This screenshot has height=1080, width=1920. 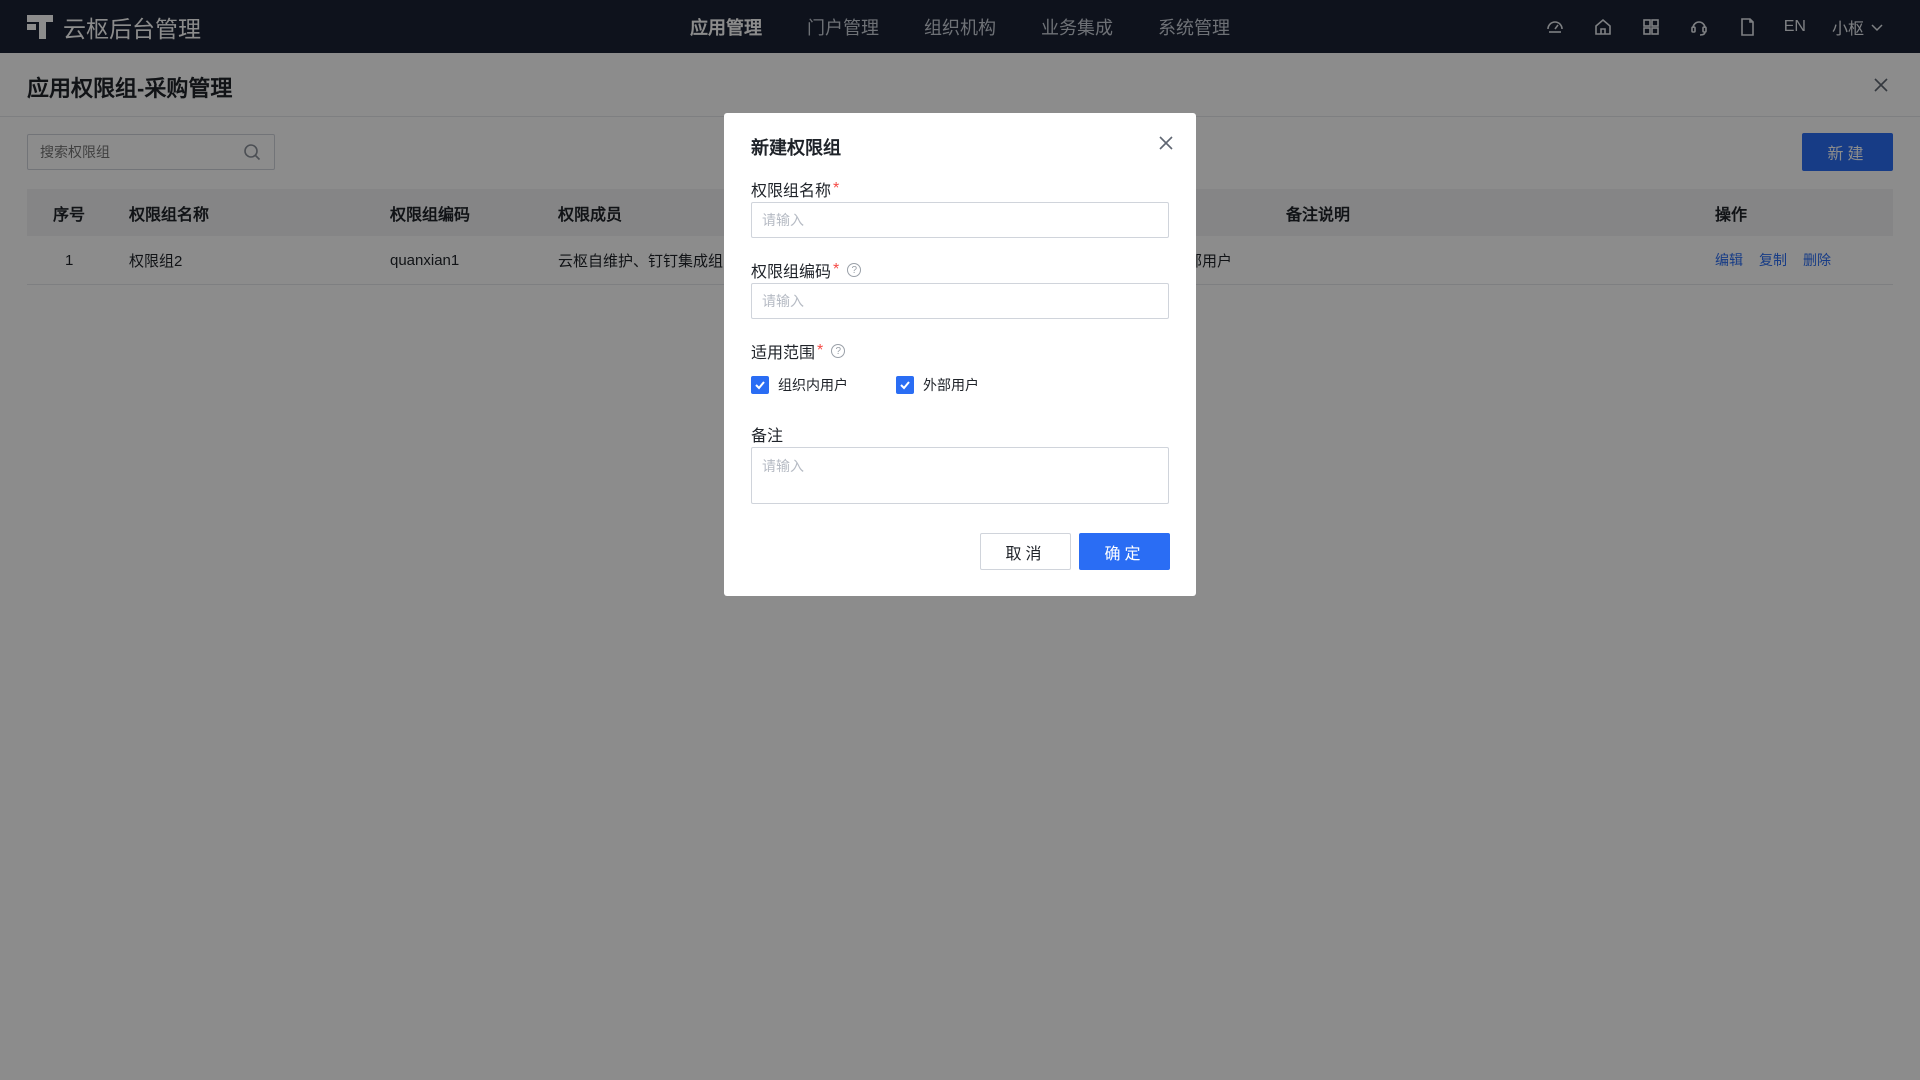 I want to click on dialog-title: 新建权限组, so click(x=796, y=148).